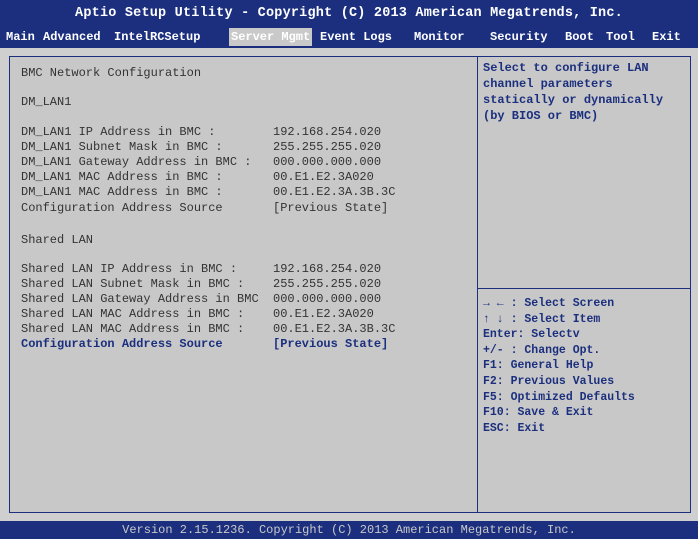 The height and width of the screenshot is (539, 698). I want to click on tab-boot: Boot, so click(579, 37).